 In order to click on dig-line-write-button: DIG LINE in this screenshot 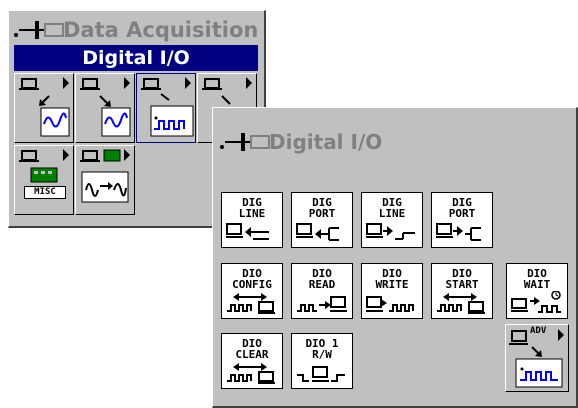, I will do `click(392, 220)`.